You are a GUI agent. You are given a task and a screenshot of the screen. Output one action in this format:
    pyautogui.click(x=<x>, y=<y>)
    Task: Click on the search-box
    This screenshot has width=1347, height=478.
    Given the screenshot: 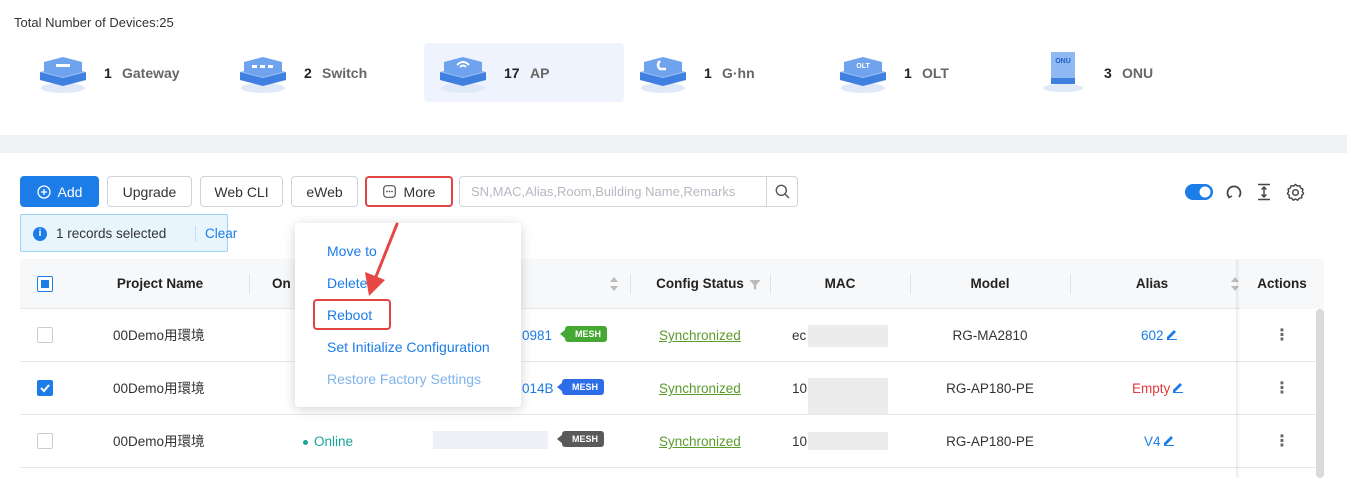 What is the action you would take?
    pyautogui.click(x=628, y=191)
    